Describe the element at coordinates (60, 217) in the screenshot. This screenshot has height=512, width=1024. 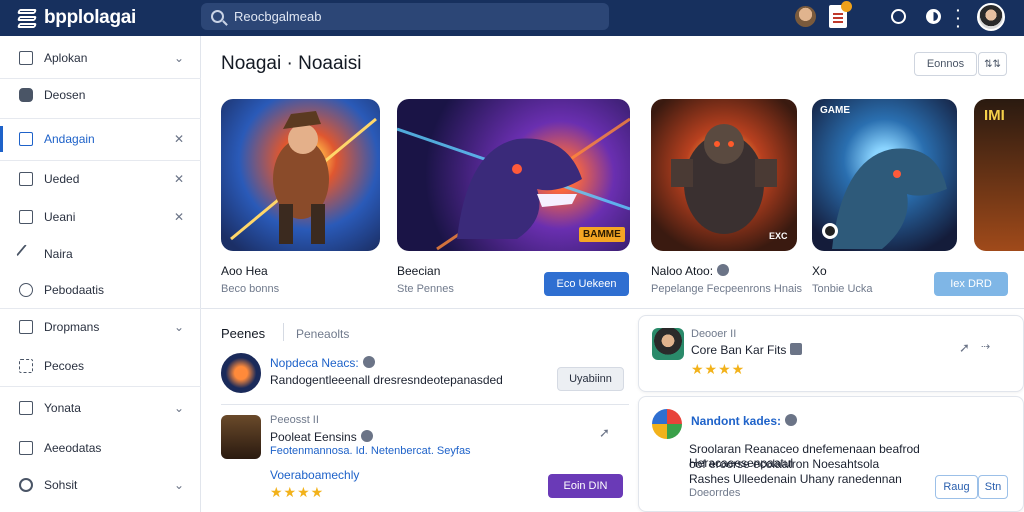
I see `sidebar-item-label: Ueani` at that location.